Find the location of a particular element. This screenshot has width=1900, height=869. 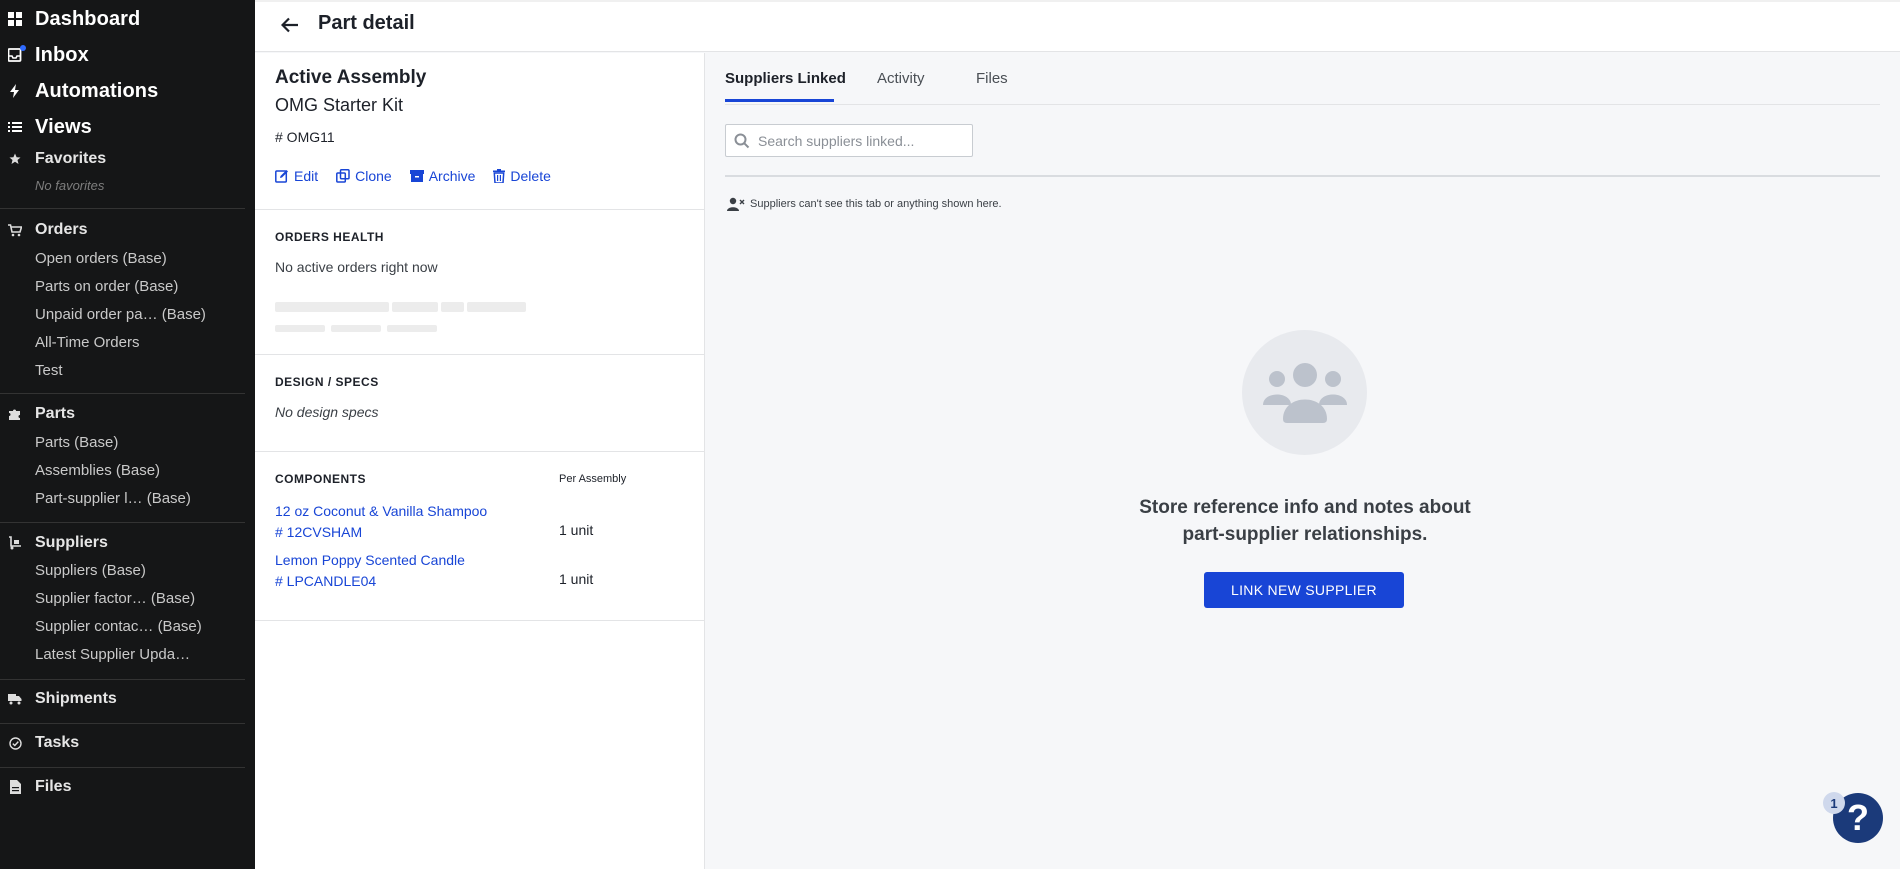

nav-inbox: Inbox is located at coordinates (48, 55).